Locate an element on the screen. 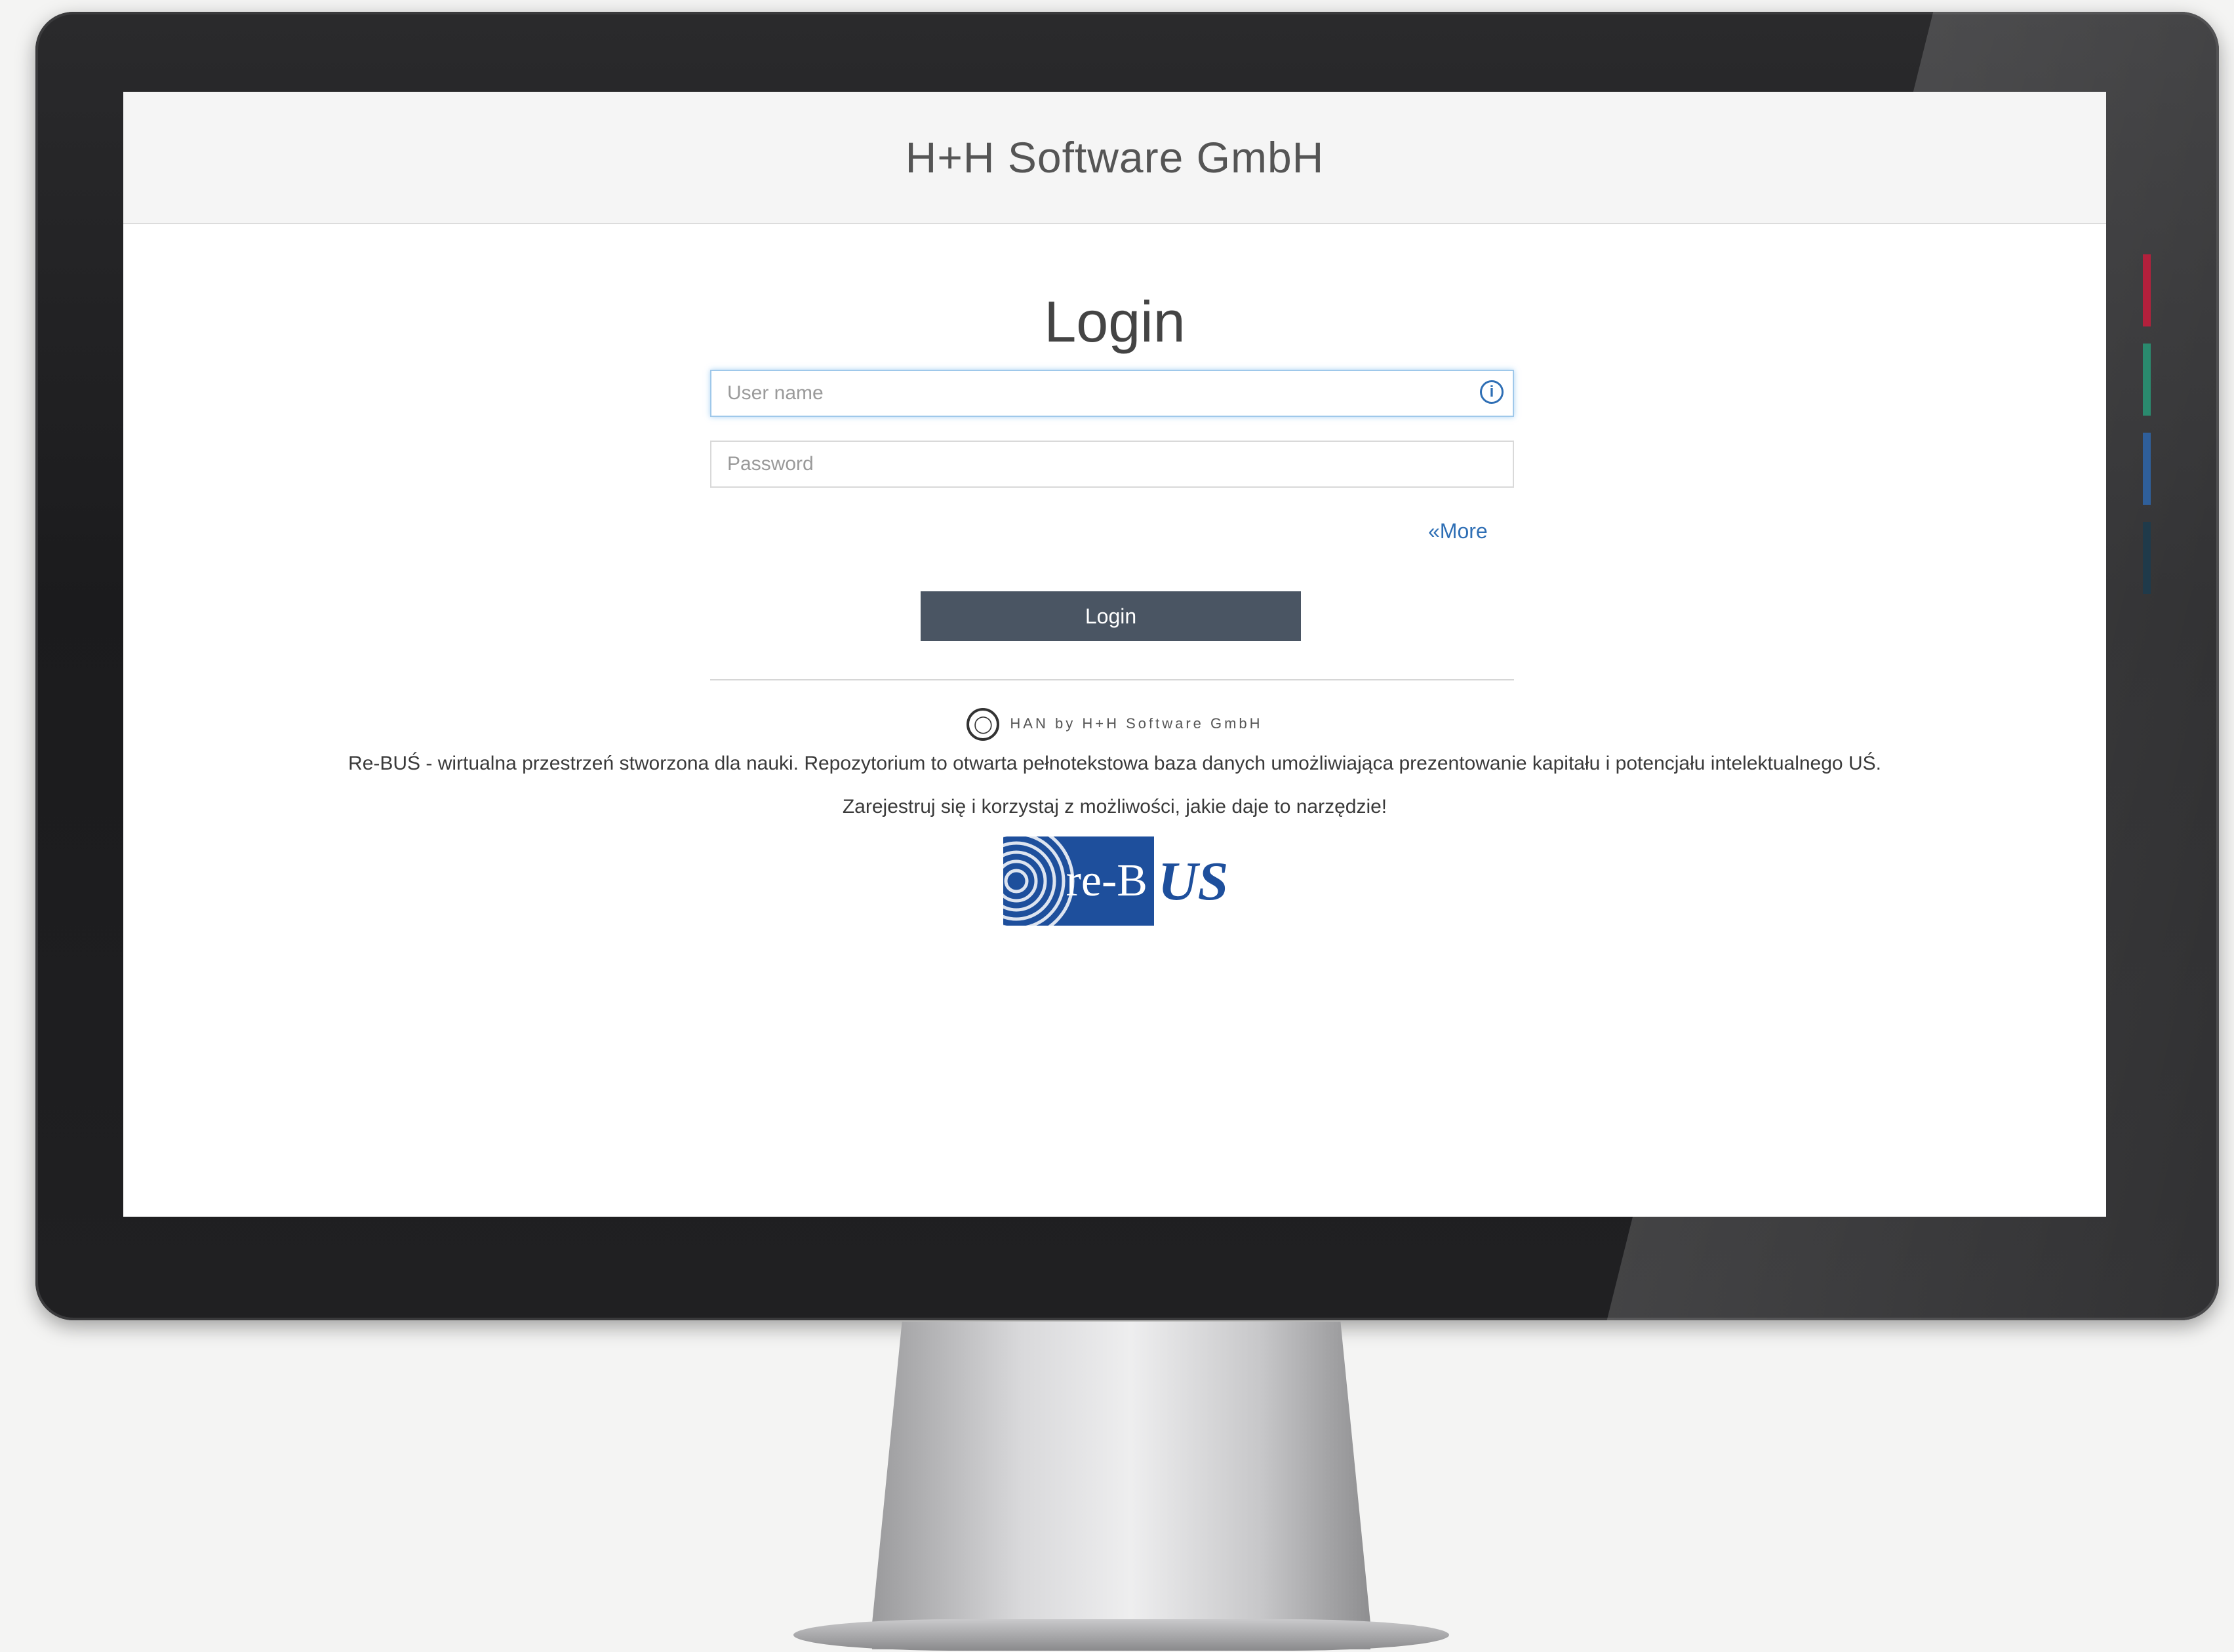  page-header: H+H Software GmbH is located at coordinates (1114, 158).